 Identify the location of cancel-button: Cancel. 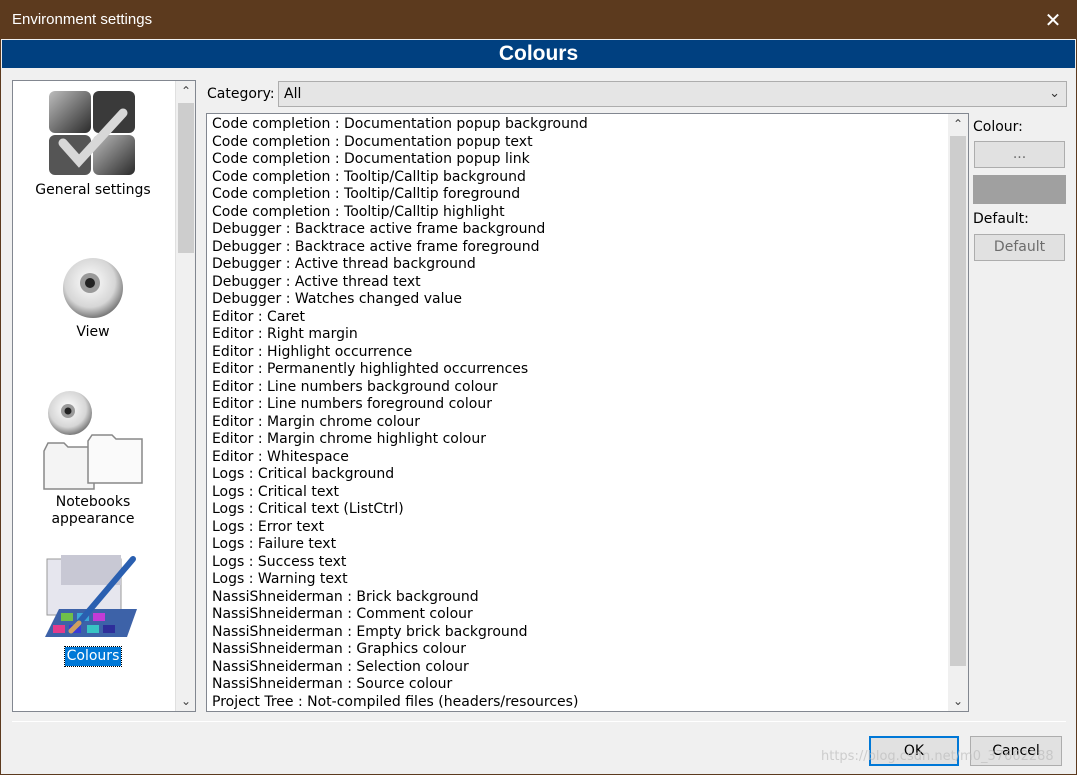
(1016, 751).